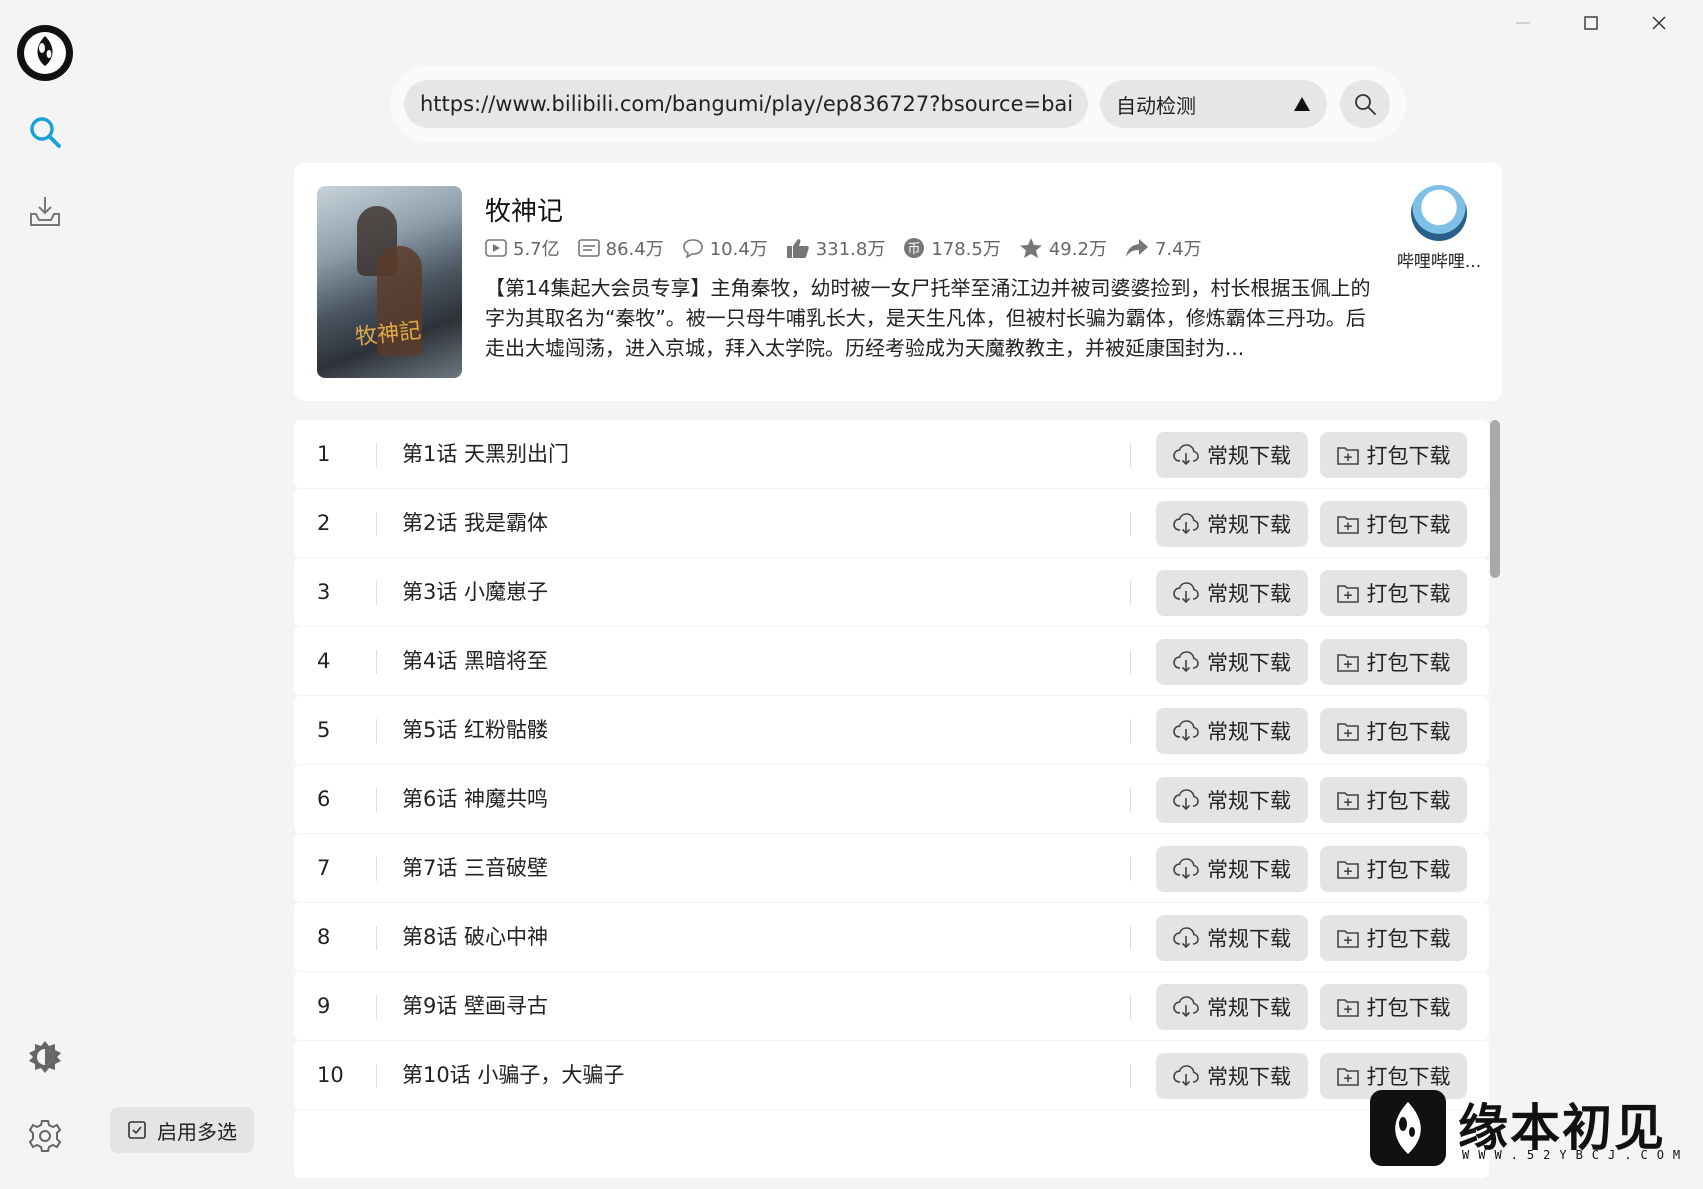 This screenshot has width=1703, height=1189. Describe the element at coordinates (746, 104) in the screenshot. I see `url-input` at that location.